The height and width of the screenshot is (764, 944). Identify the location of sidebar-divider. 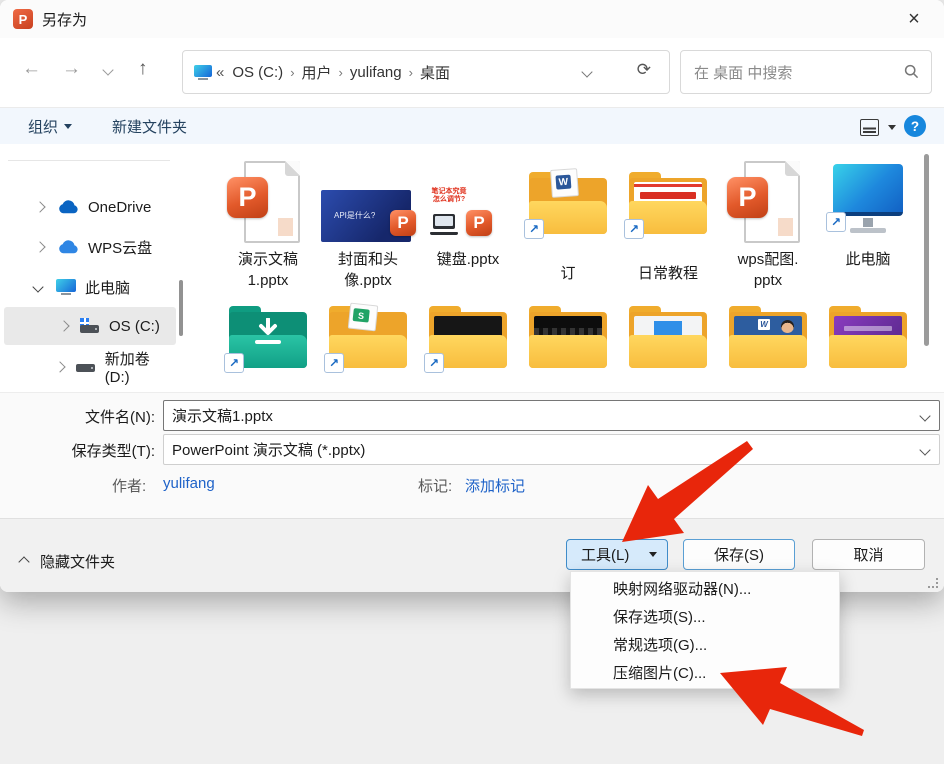
(89, 160).